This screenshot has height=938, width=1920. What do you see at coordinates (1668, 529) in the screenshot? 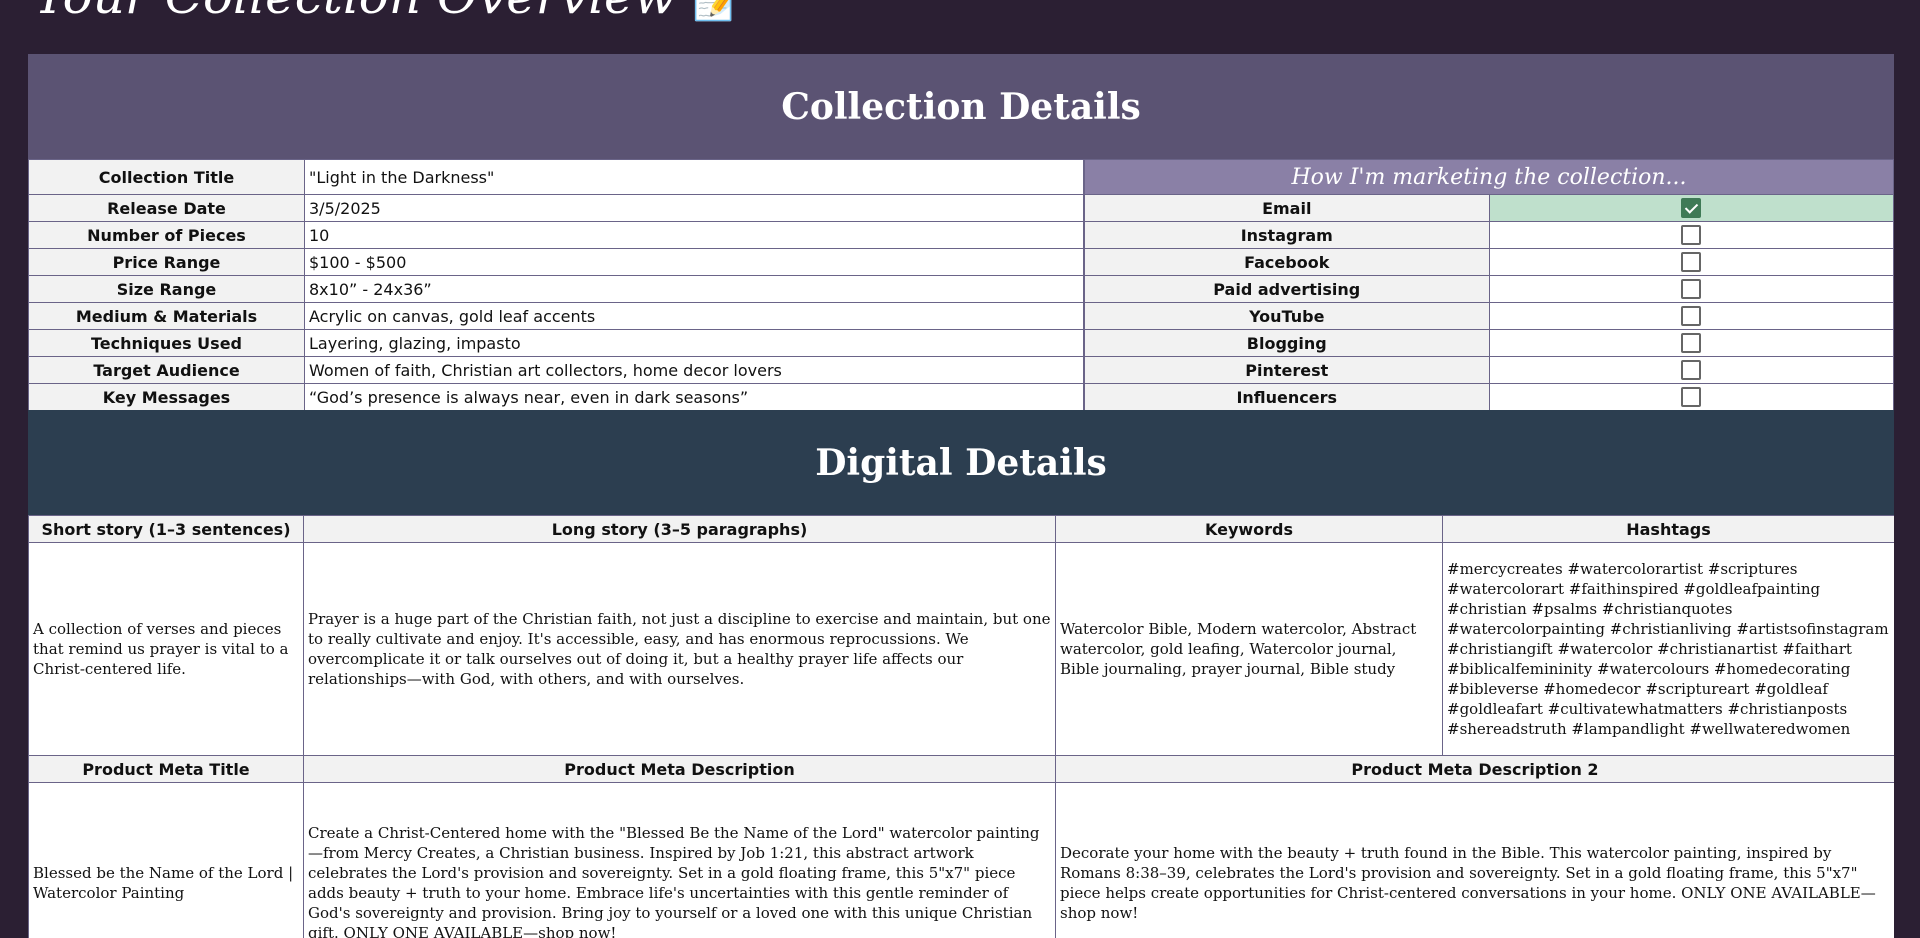
I see `header-hashtags: Hashtags` at bounding box center [1668, 529].